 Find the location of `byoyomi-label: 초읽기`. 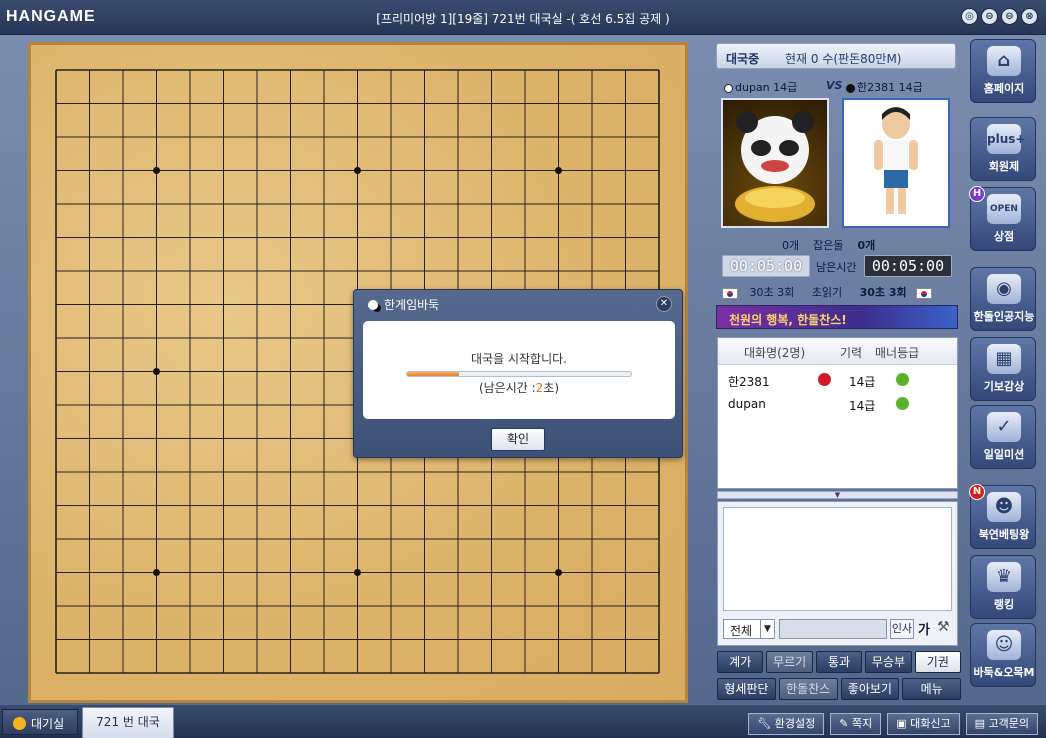

byoyomi-label: 초읽기 is located at coordinates (827, 292).